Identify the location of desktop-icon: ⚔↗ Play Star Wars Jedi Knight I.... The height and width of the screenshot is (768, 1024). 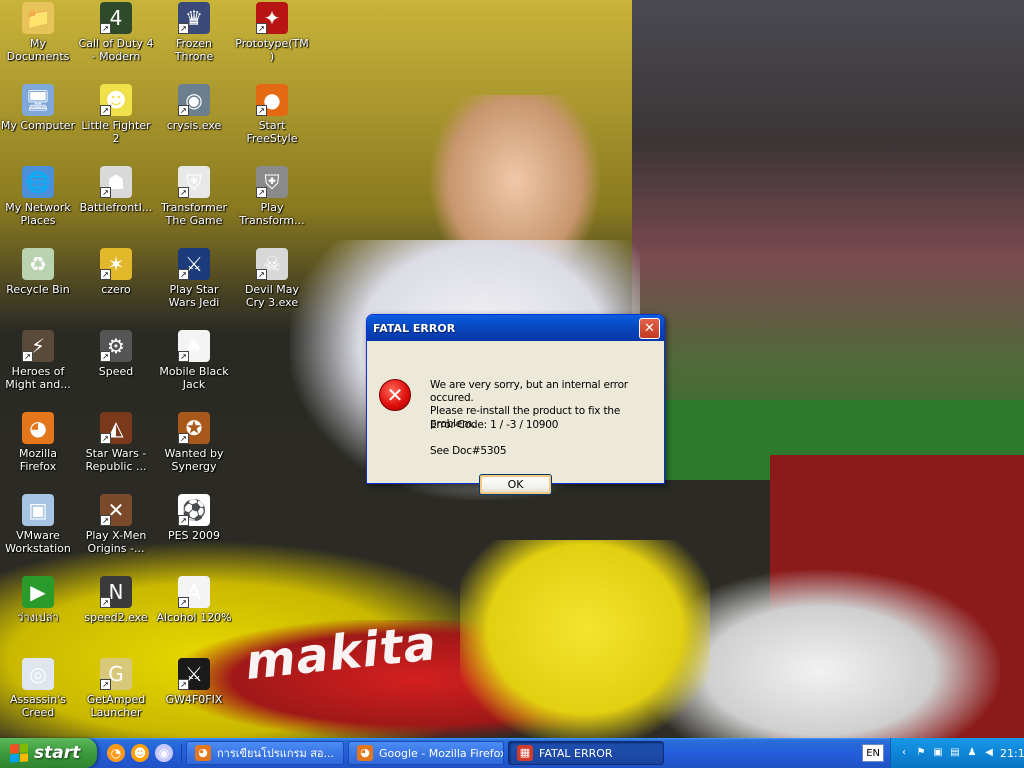
(194, 278).